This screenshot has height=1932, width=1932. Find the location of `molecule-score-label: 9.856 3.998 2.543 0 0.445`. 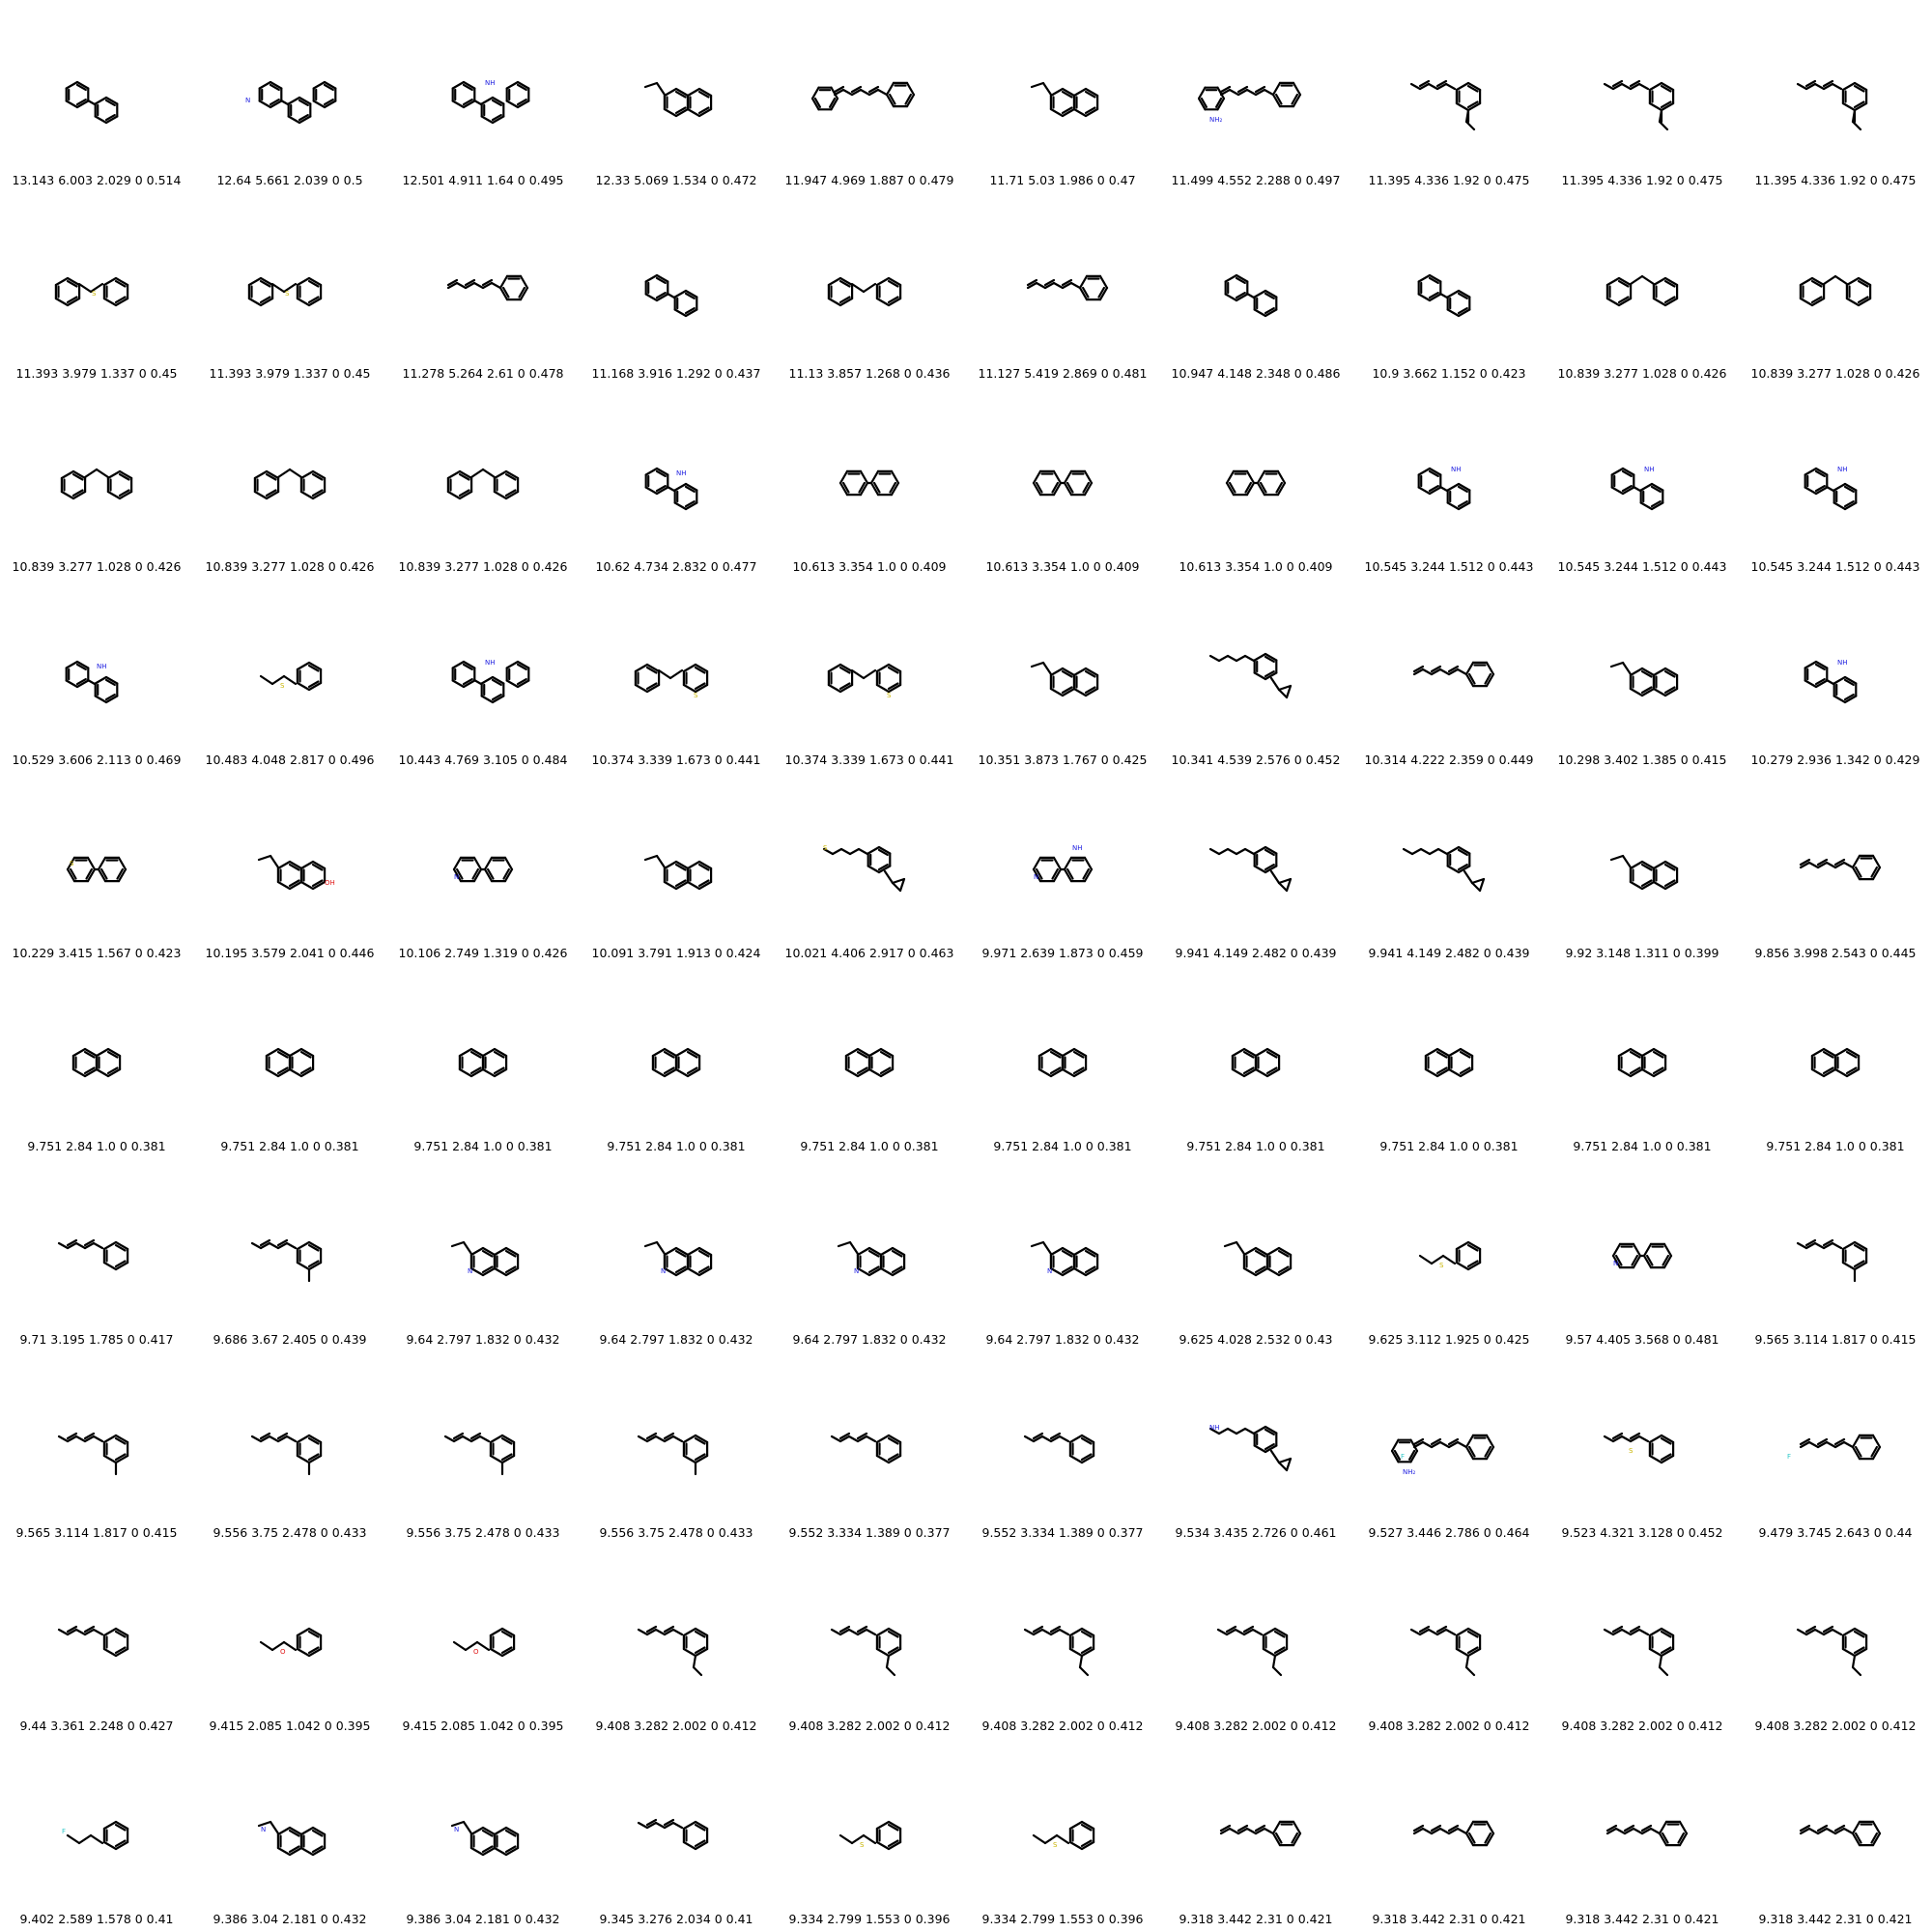

molecule-score-label: 9.856 3.998 2.543 0 0.445 is located at coordinates (1835, 953).